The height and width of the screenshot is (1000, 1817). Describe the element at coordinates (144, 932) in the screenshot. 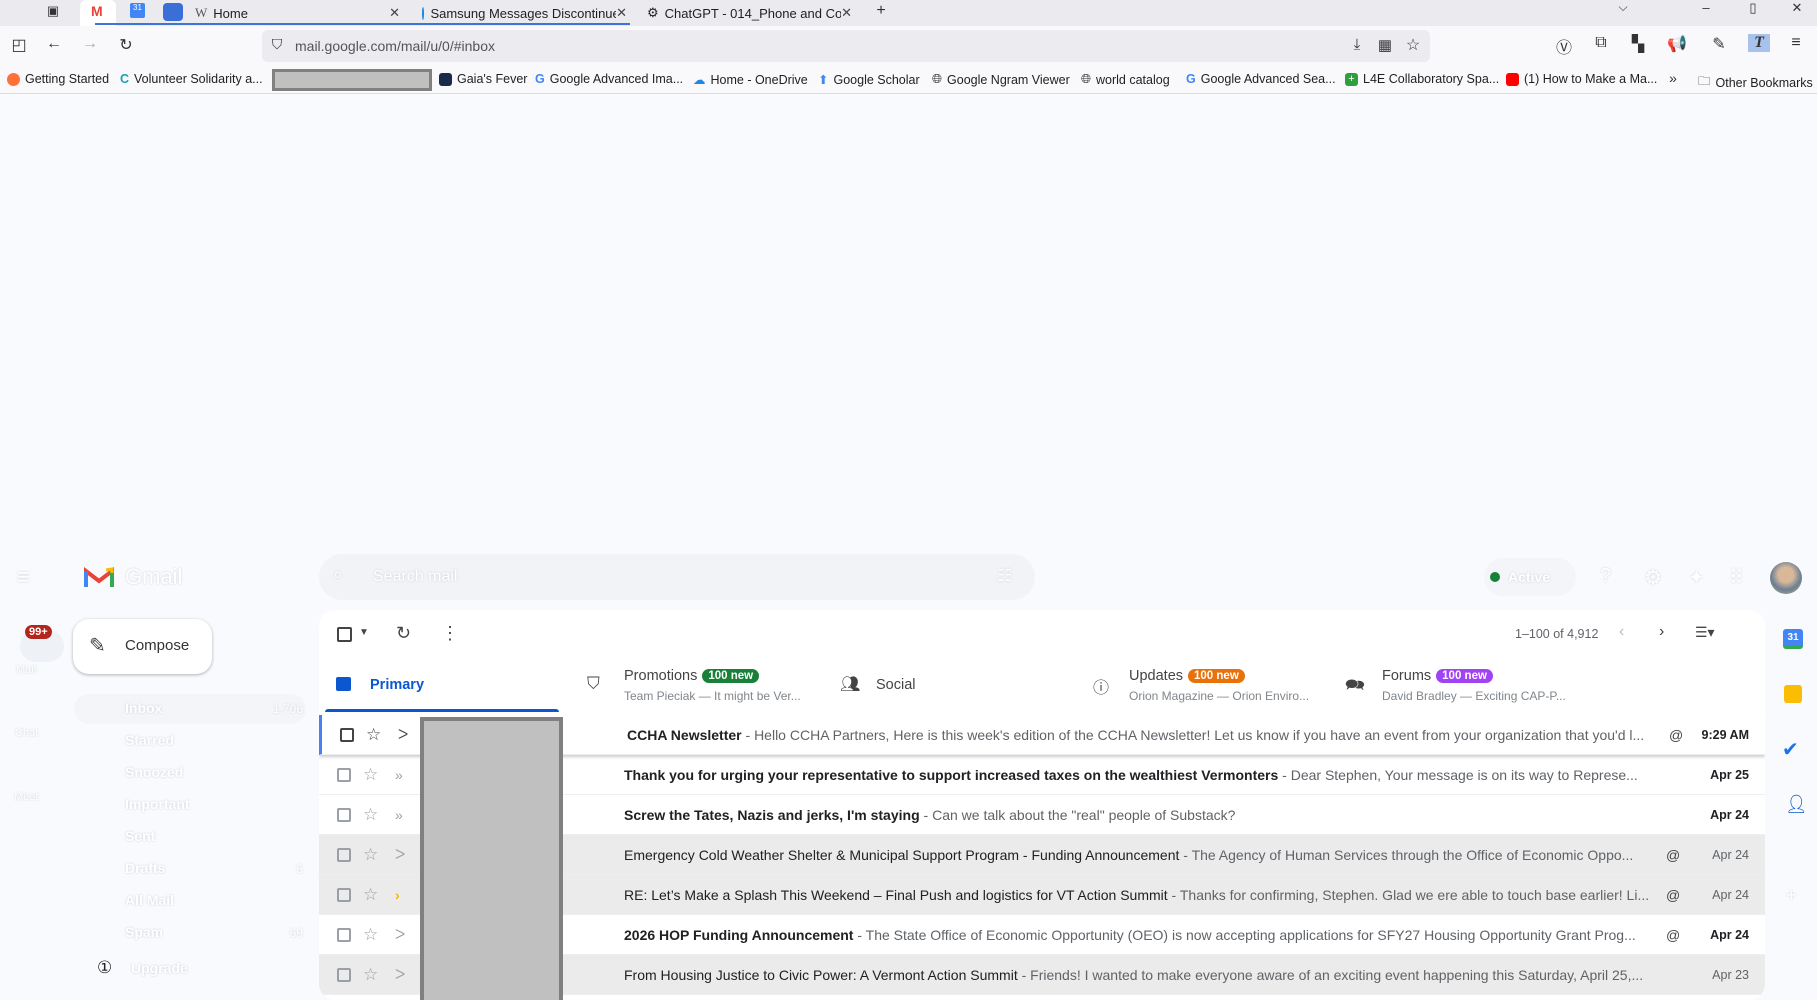

I see `sidebar-item-spam: Spam` at that location.